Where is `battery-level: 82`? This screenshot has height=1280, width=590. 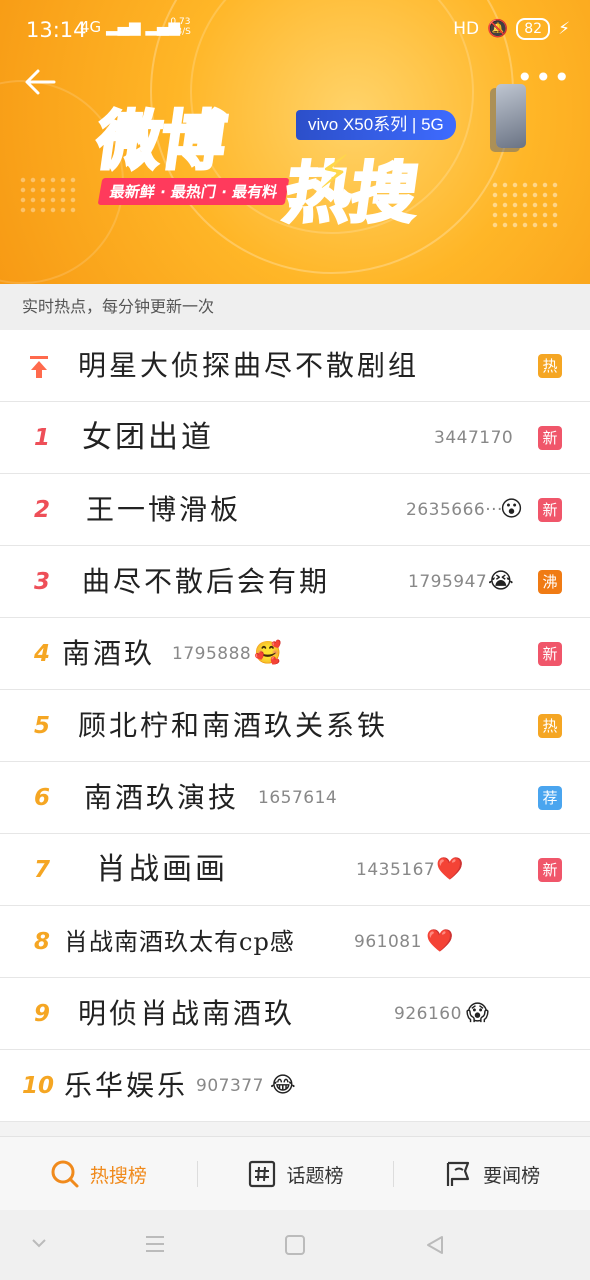 battery-level: 82 is located at coordinates (533, 29).